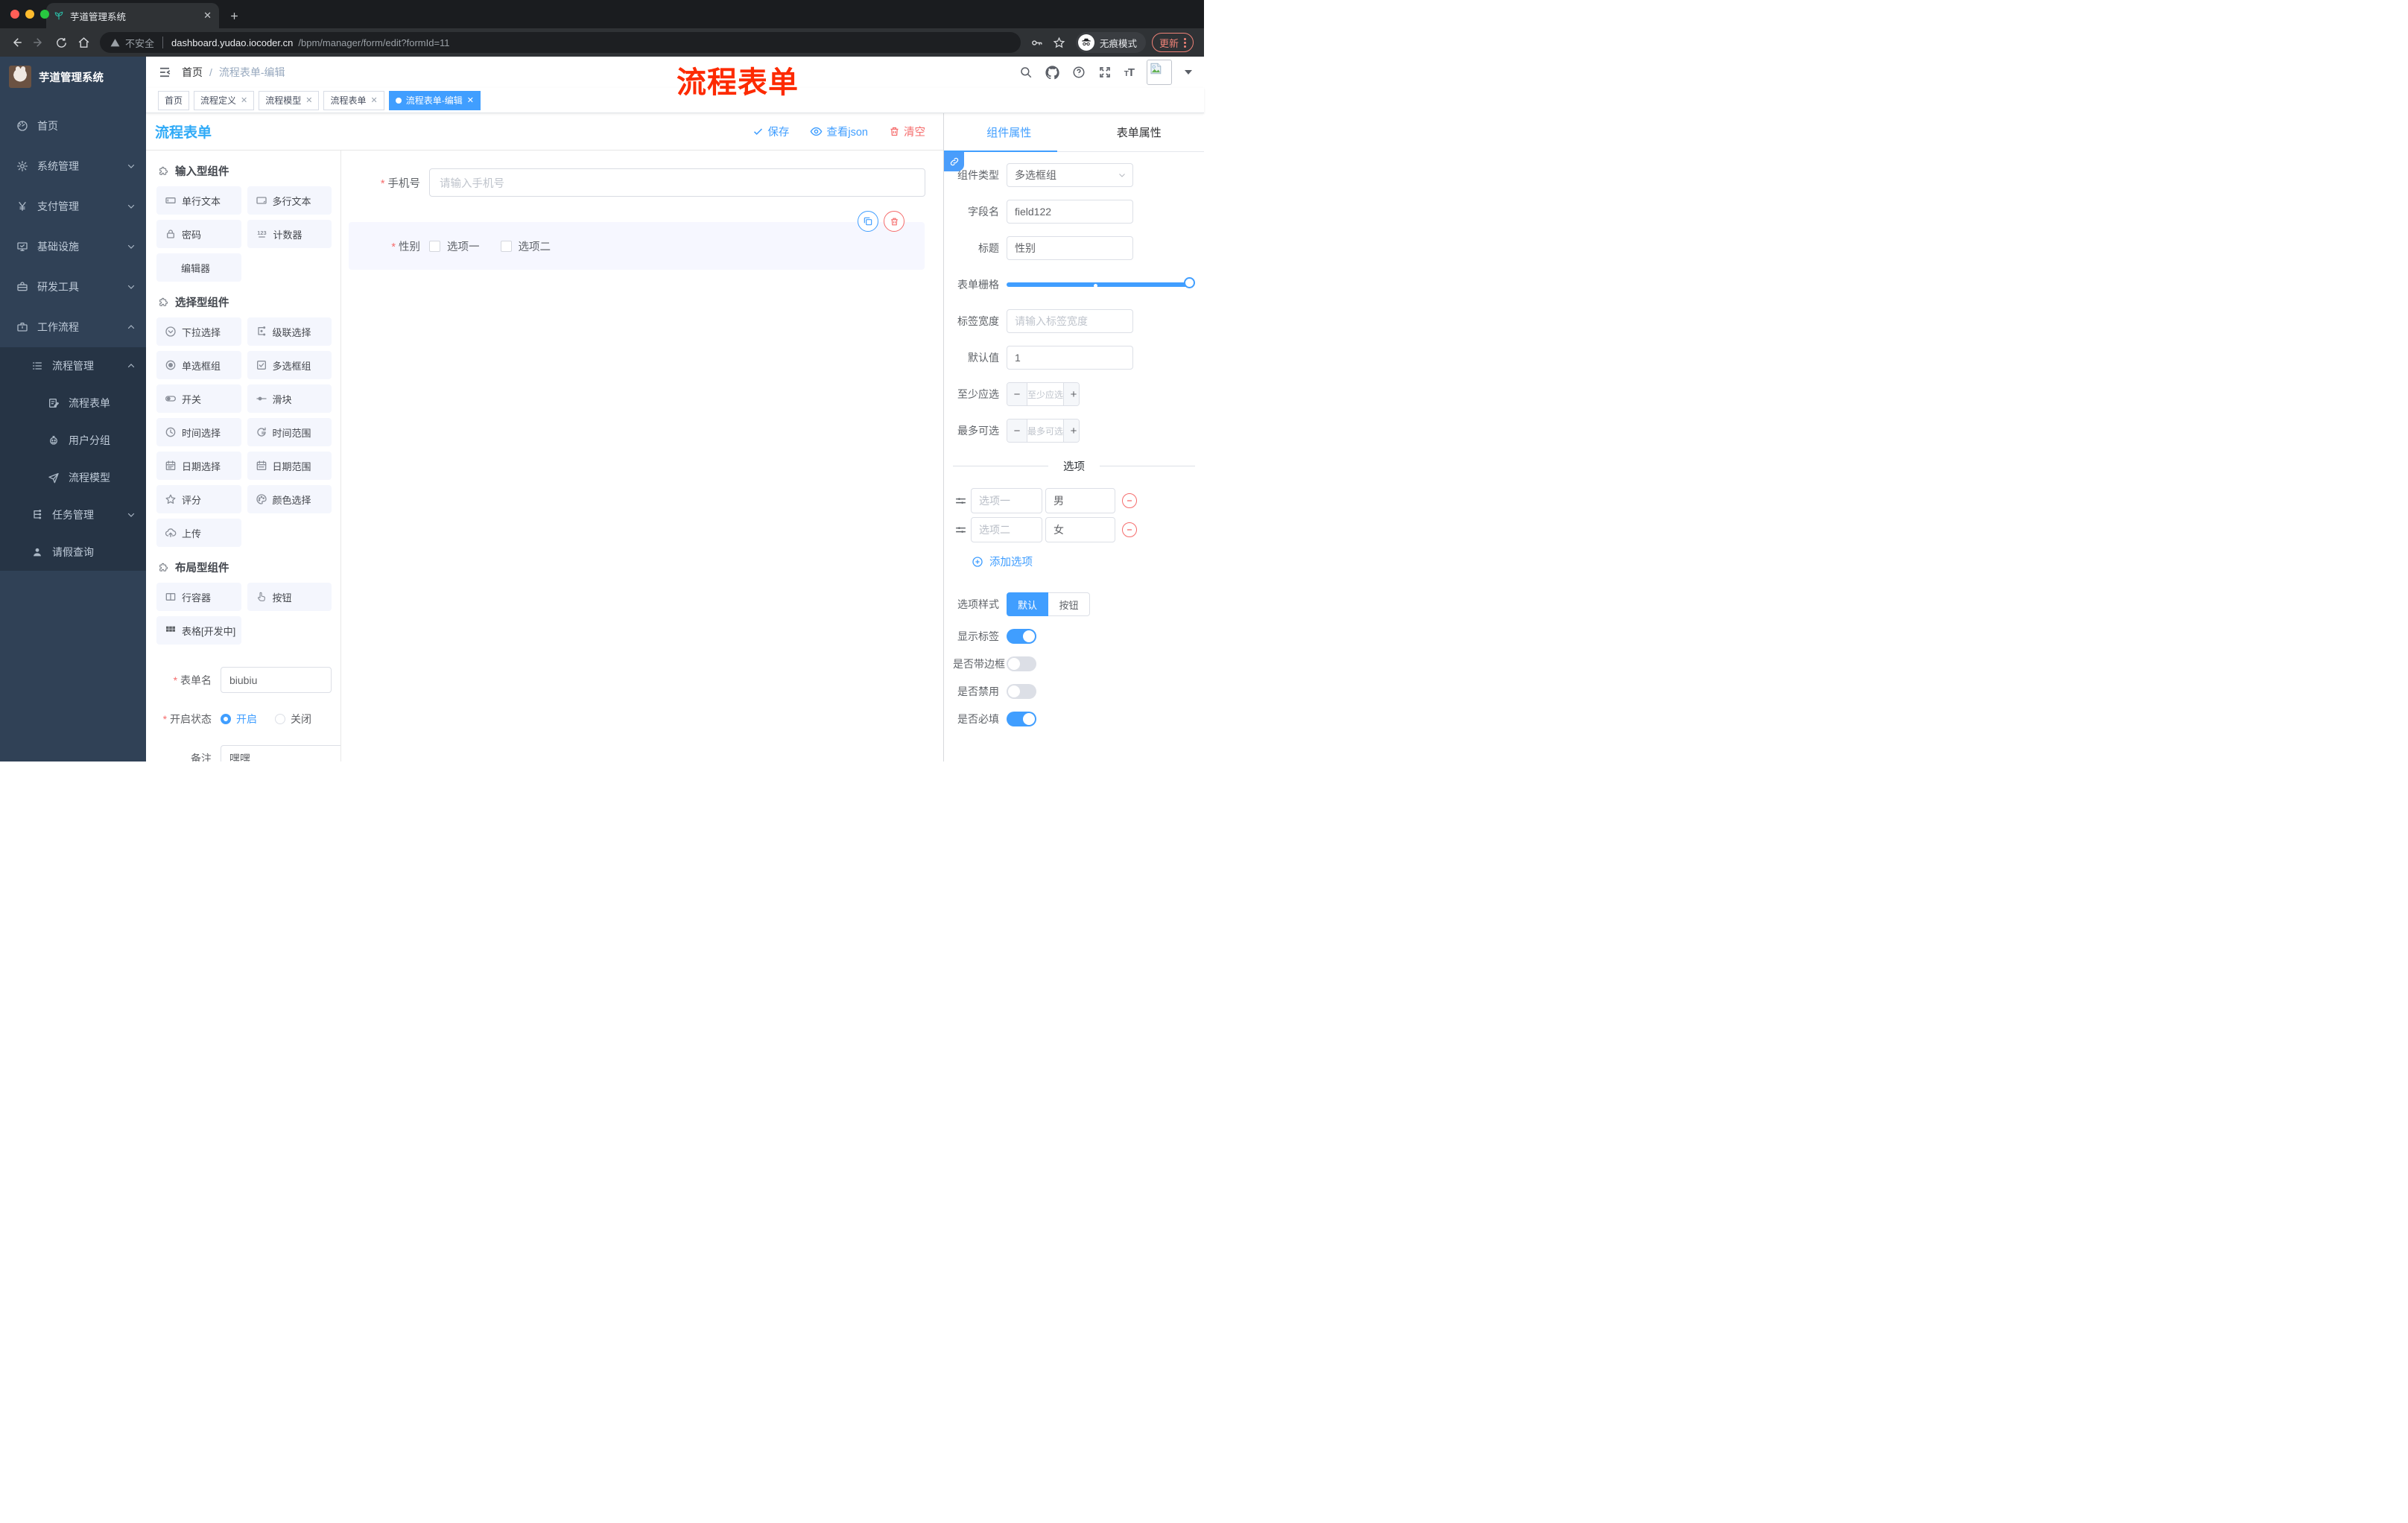 This screenshot has height=1523, width=2408. What do you see at coordinates (289, 597) in the screenshot?
I see `palette-item: 按钮` at bounding box center [289, 597].